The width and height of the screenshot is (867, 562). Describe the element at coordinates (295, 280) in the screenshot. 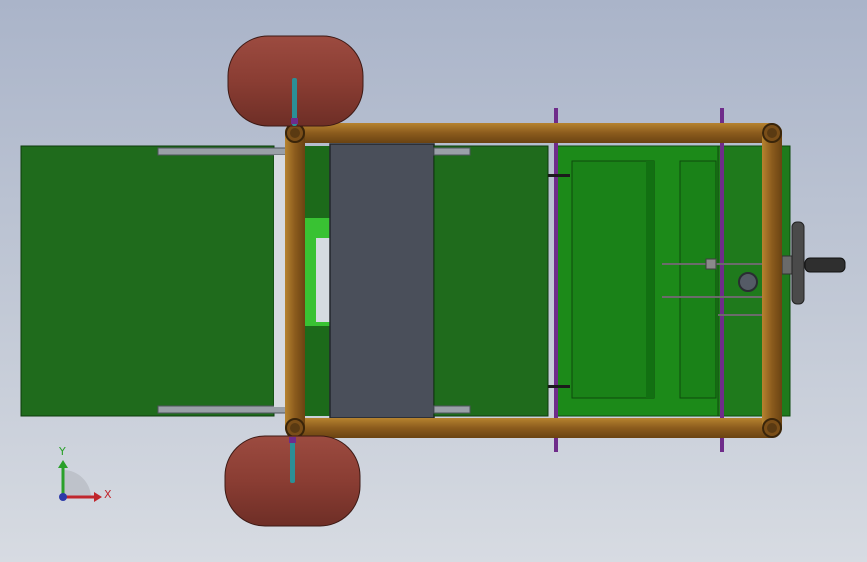

I see `frame-left-tube` at that location.